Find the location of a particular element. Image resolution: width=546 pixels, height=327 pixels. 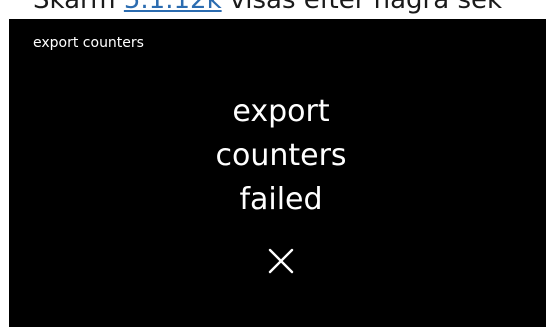

close-button is located at coordinates (281, 261).